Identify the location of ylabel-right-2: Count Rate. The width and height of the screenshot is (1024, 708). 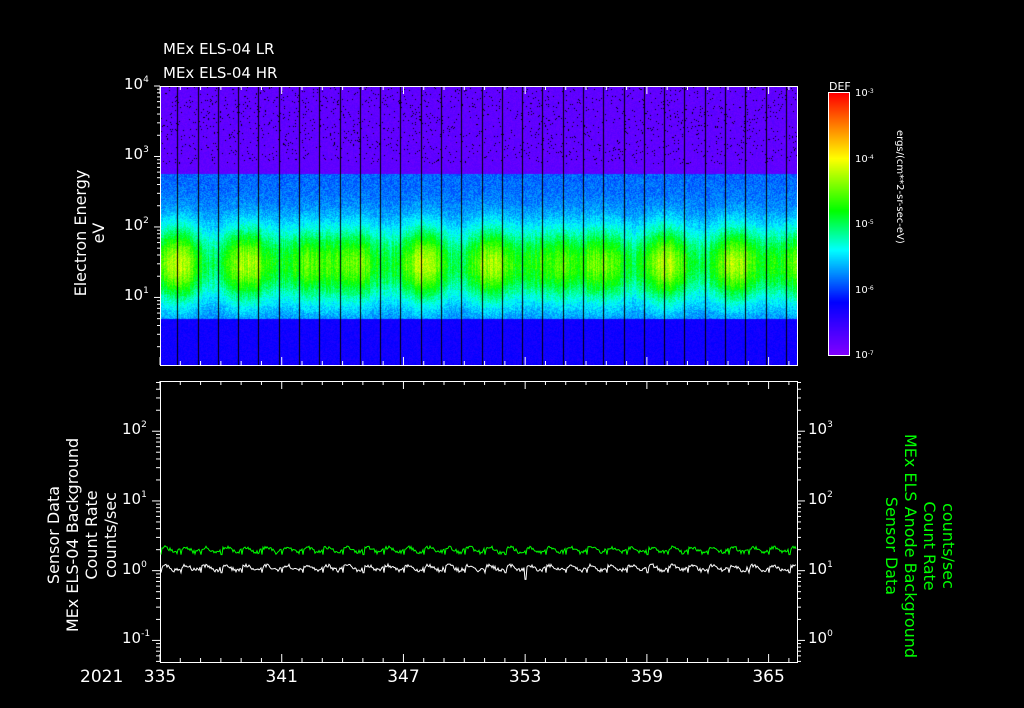
(929, 546).